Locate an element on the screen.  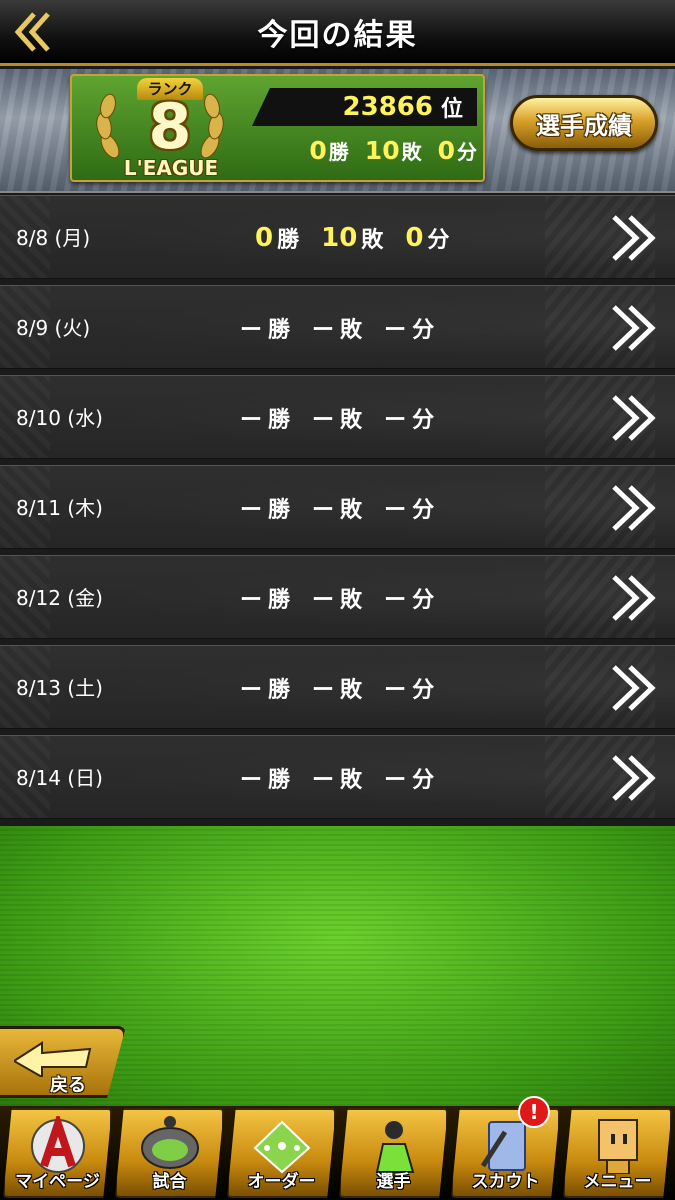
nav-item-mypage-a: マイページ is located at coordinates (57, 1153).